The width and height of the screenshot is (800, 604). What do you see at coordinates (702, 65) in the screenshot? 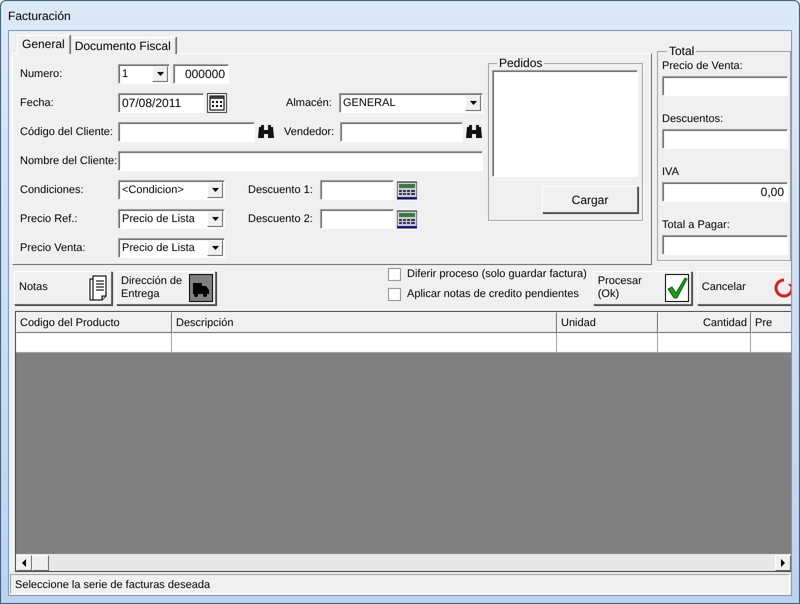
I see `total-label: Precio de Venta:` at bounding box center [702, 65].